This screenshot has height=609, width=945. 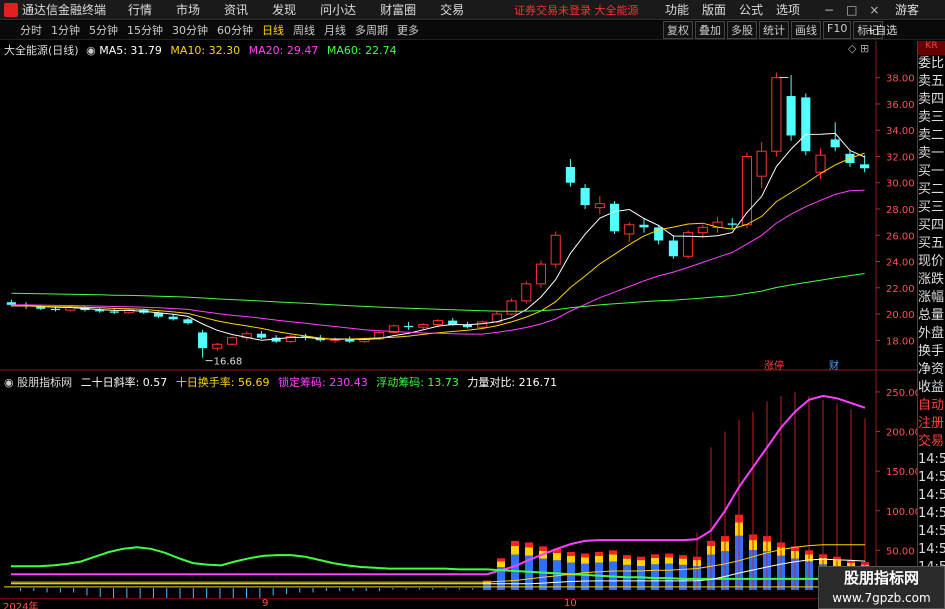 What do you see at coordinates (901, 393) in the screenshot?
I see `indicator-tick-label: 250.00` at bounding box center [901, 393].